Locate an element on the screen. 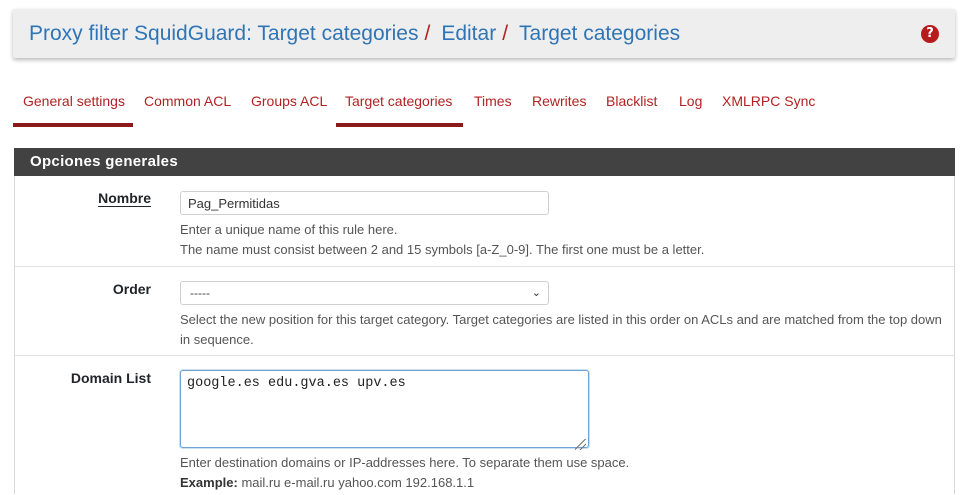 Image resolution: width=963 pixels, height=495 pixels. breadcrumb-editar: Editar is located at coordinates (468, 33).